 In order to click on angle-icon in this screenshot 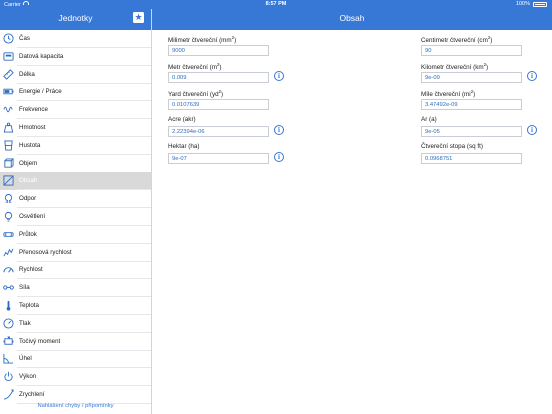, I will do `click(8, 358)`.